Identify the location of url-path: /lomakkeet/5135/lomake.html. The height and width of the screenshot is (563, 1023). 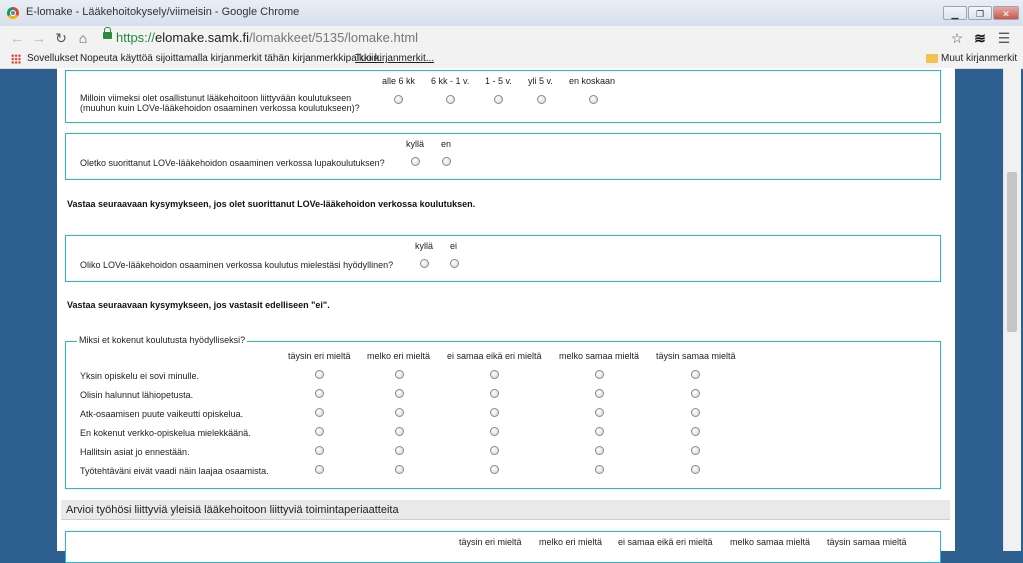
(333, 37).